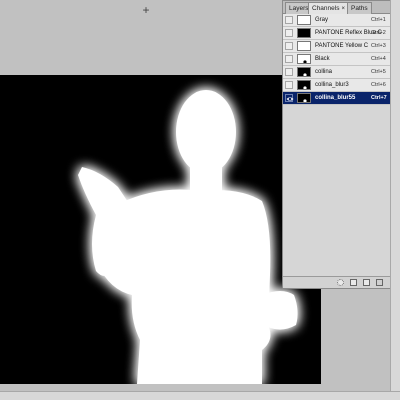 The width and height of the screenshot is (400, 400). Describe the element at coordinates (343, 9) in the screenshot. I see `tab-close-icon: ×` at that location.